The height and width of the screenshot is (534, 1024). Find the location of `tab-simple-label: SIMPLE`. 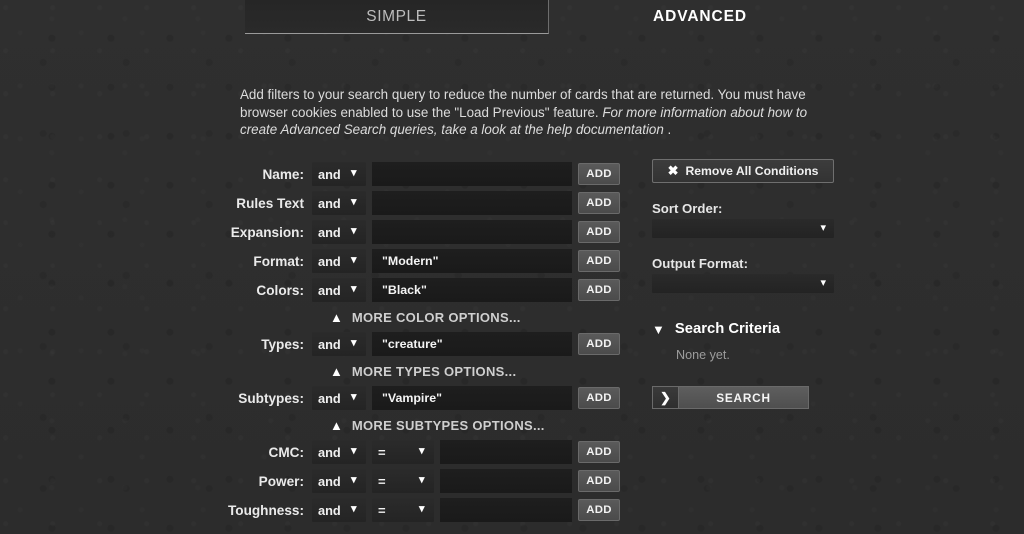

tab-simple-label: SIMPLE is located at coordinates (396, 16).